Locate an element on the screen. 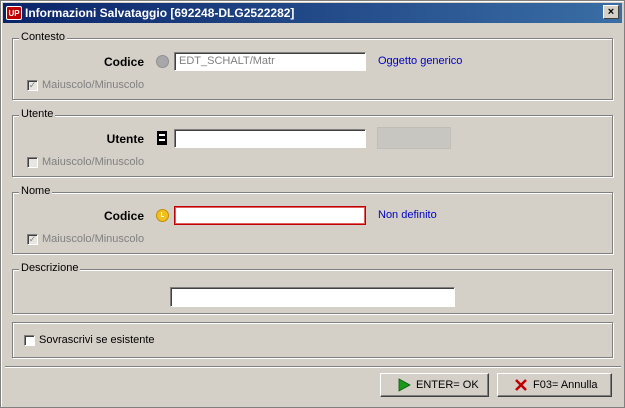  nome-codice-label: Codice is located at coordinates (123, 216).